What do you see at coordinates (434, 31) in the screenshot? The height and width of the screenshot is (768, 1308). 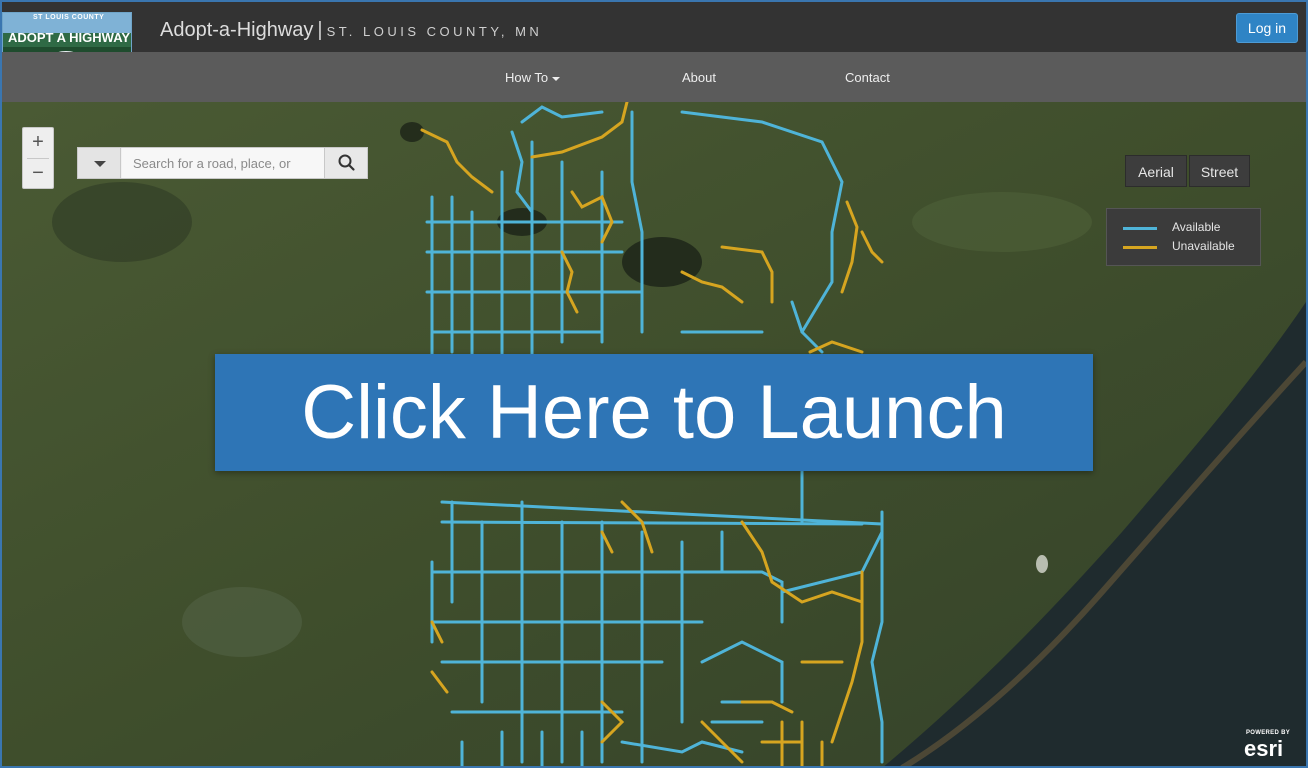 I see `app-subtitle: St. Louis County, MN` at bounding box center [434, 31].